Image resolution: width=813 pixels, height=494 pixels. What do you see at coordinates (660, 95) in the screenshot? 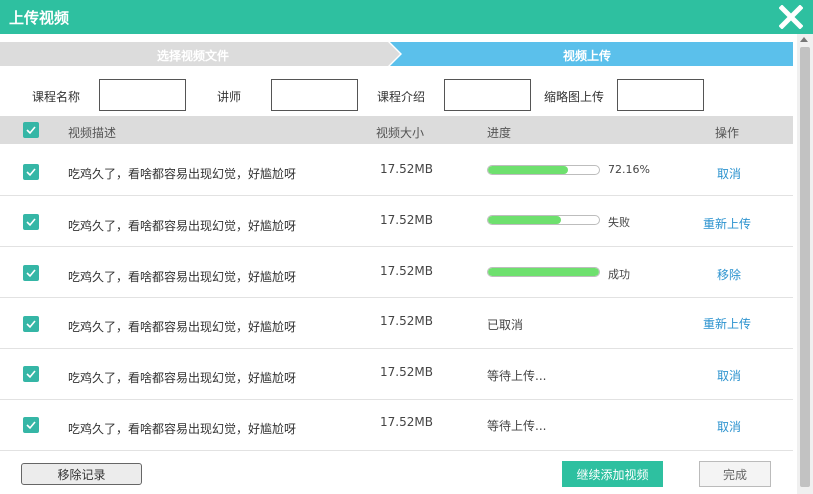
I see `thumbnail-input` at bounding box center [660, 95].